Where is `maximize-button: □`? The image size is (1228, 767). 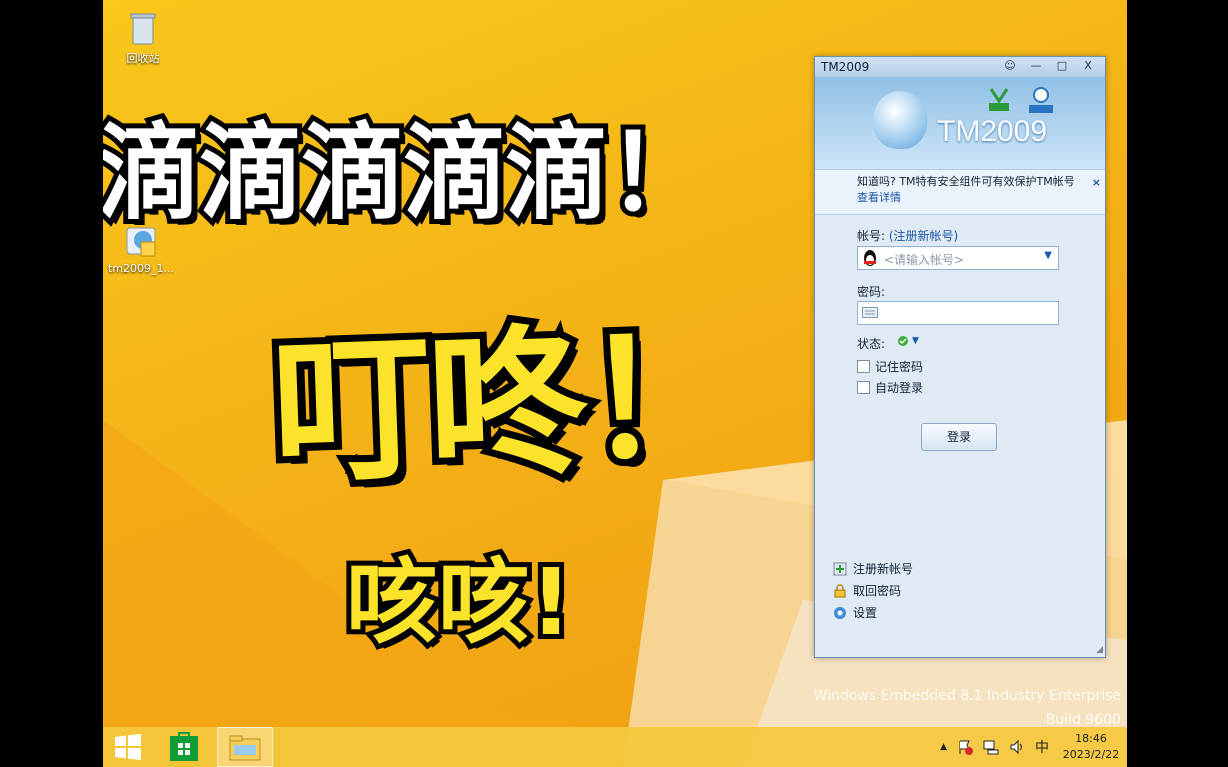 maximize-button: □ is located at coordinates (1062, 66).